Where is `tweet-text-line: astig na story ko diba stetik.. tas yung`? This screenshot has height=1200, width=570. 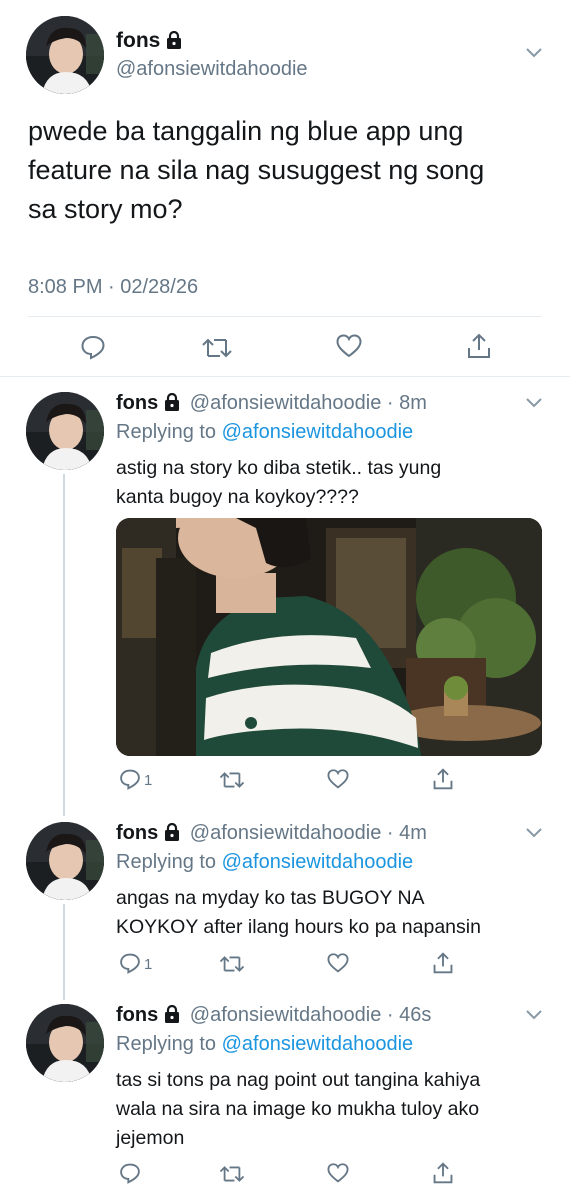
tweet-text-line: astig na story ko diba stetik.. tas yung is located at coordinates (279, 468).